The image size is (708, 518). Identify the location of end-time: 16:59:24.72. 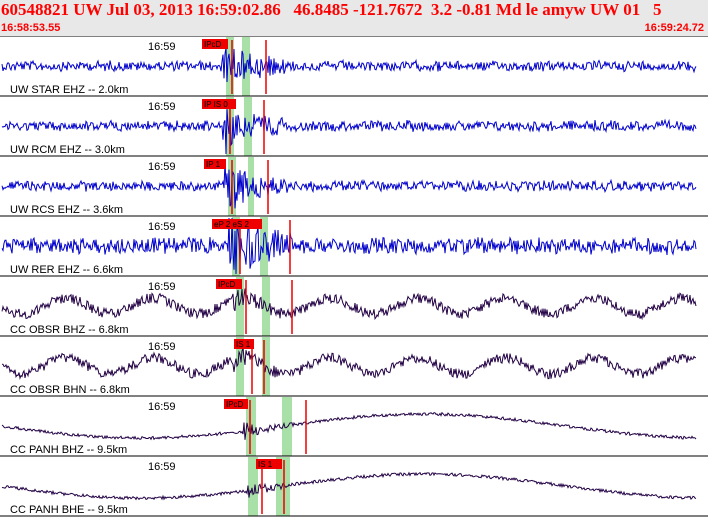
(674, 28).